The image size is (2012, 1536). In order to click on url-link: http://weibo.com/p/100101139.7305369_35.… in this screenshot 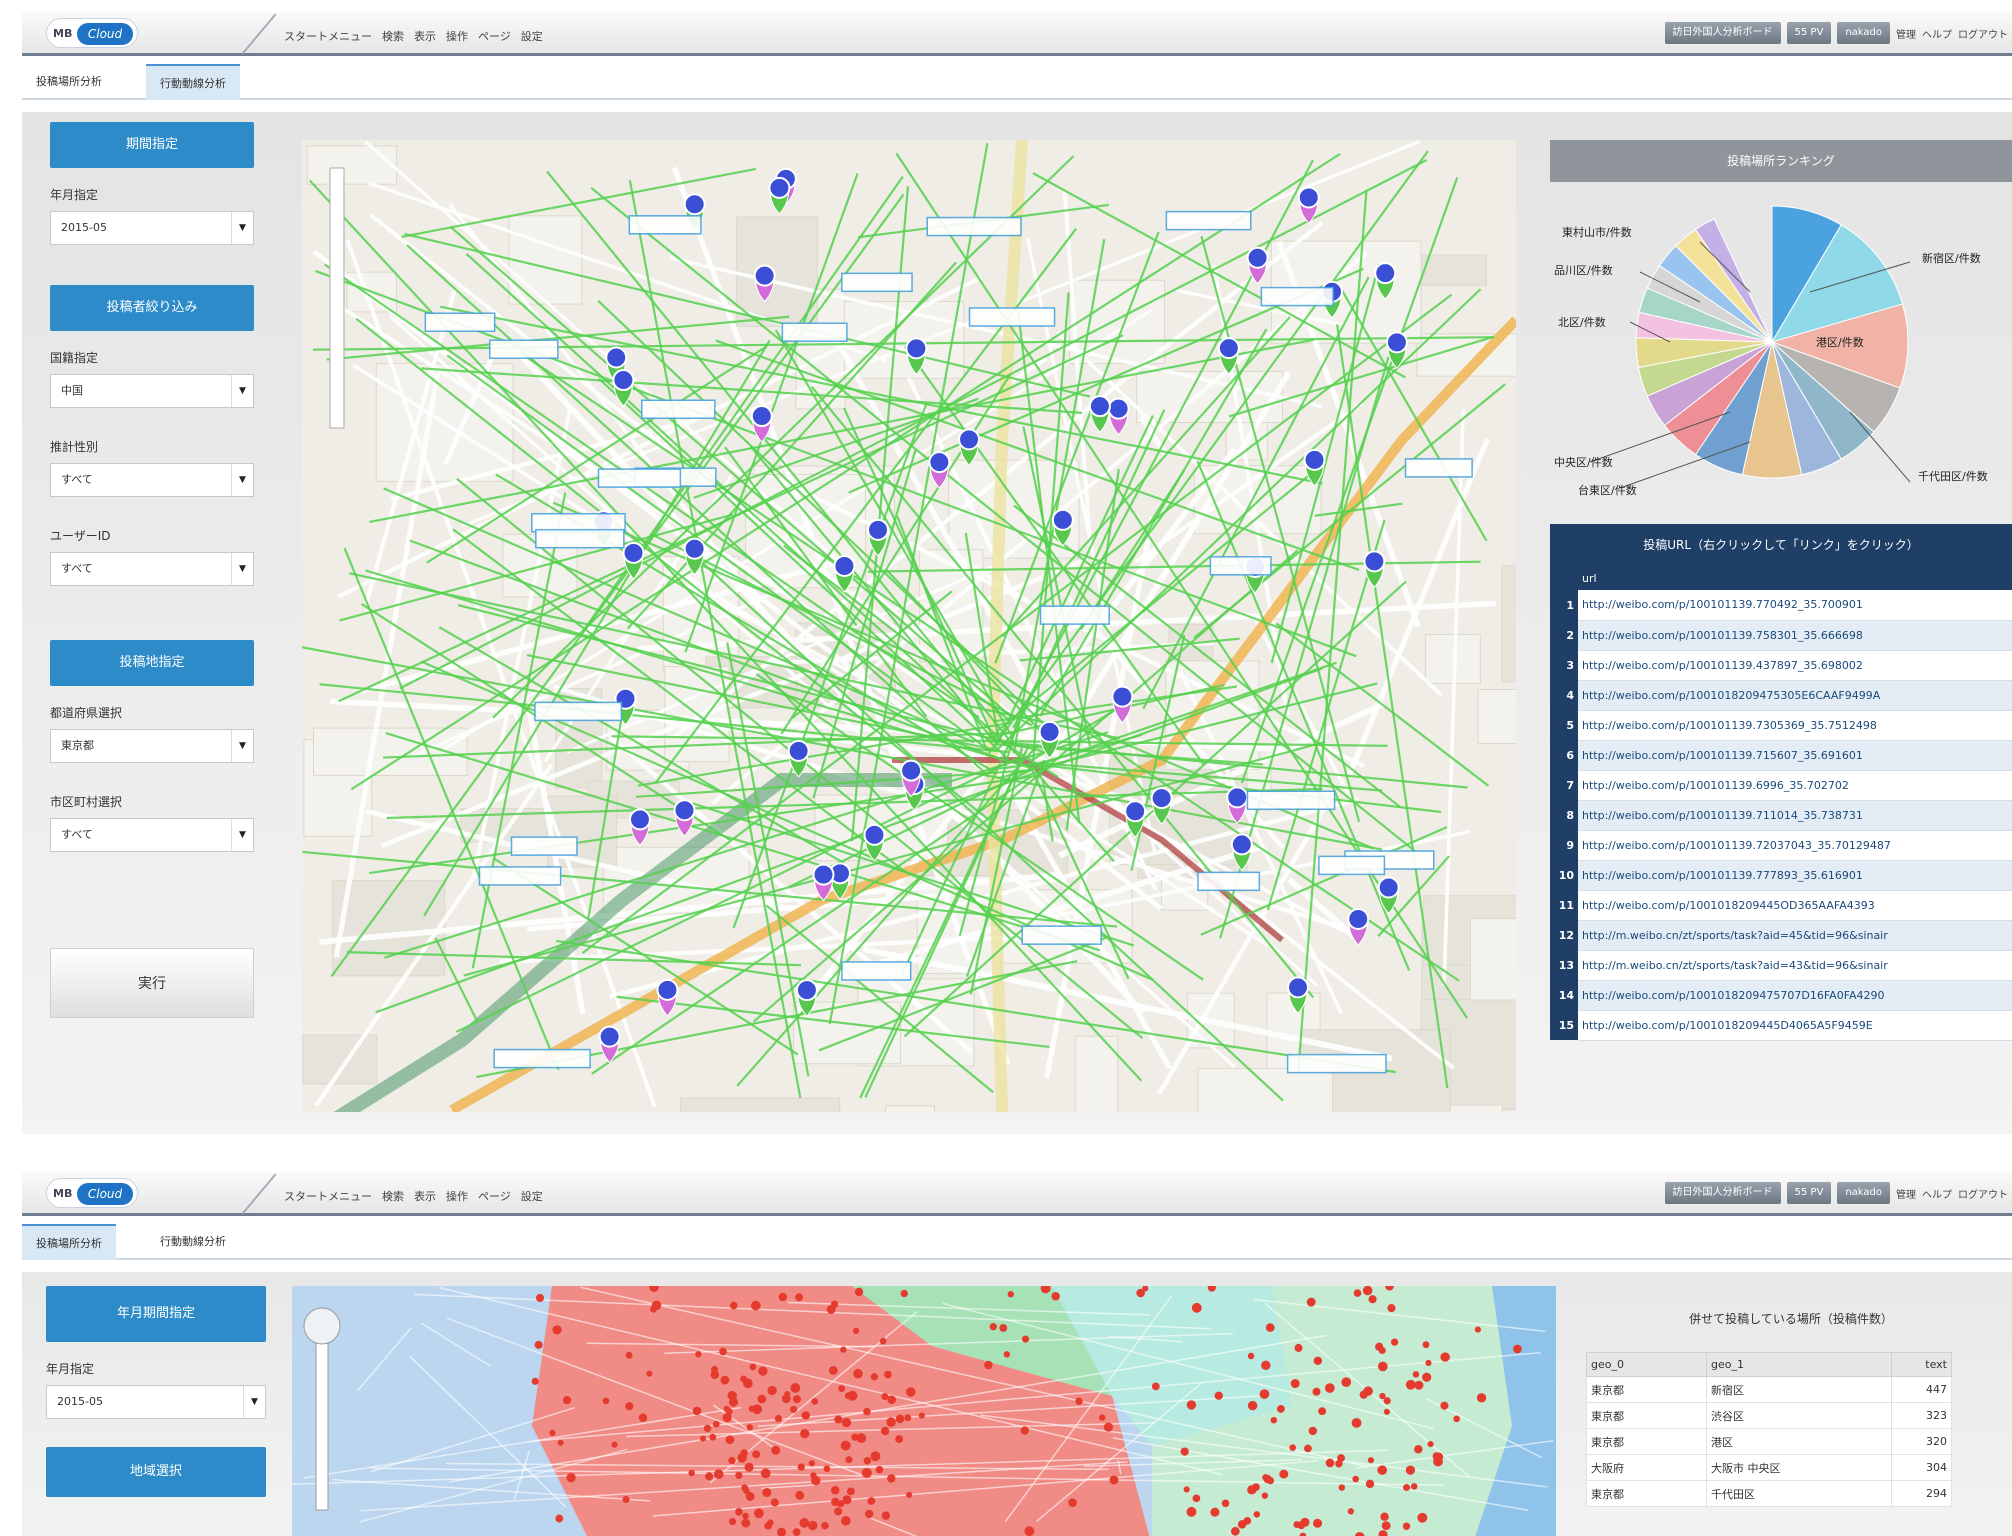, I will do `click(1795, 725)`.